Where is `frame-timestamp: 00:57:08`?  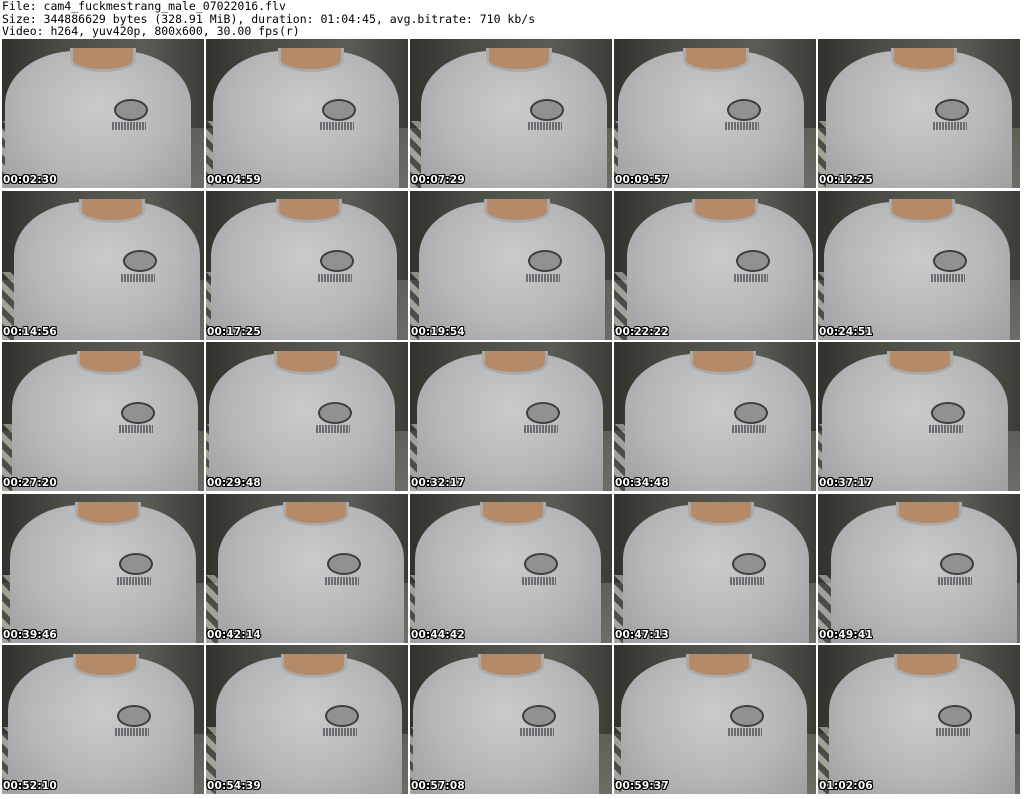 frame-timestamp: 00:57:08 is located at coordinates (438, 786).